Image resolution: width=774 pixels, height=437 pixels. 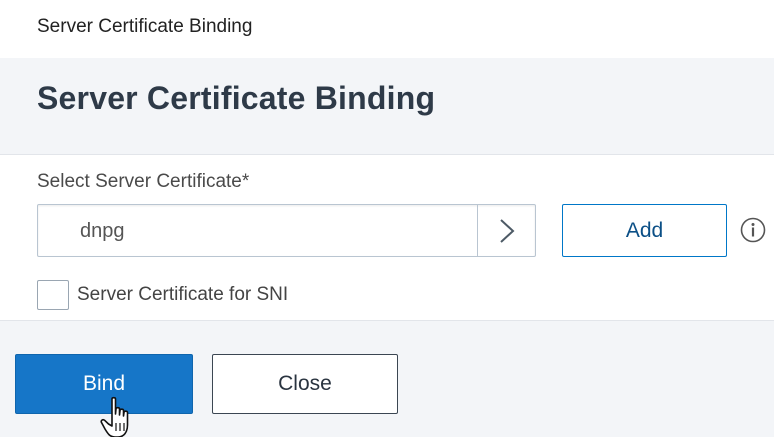 What do you see at coordinates (182, 295) in the screenshot?
I see `sni-checkbox-label: Server Certificate for SNI` at bounding box center [182, 295].